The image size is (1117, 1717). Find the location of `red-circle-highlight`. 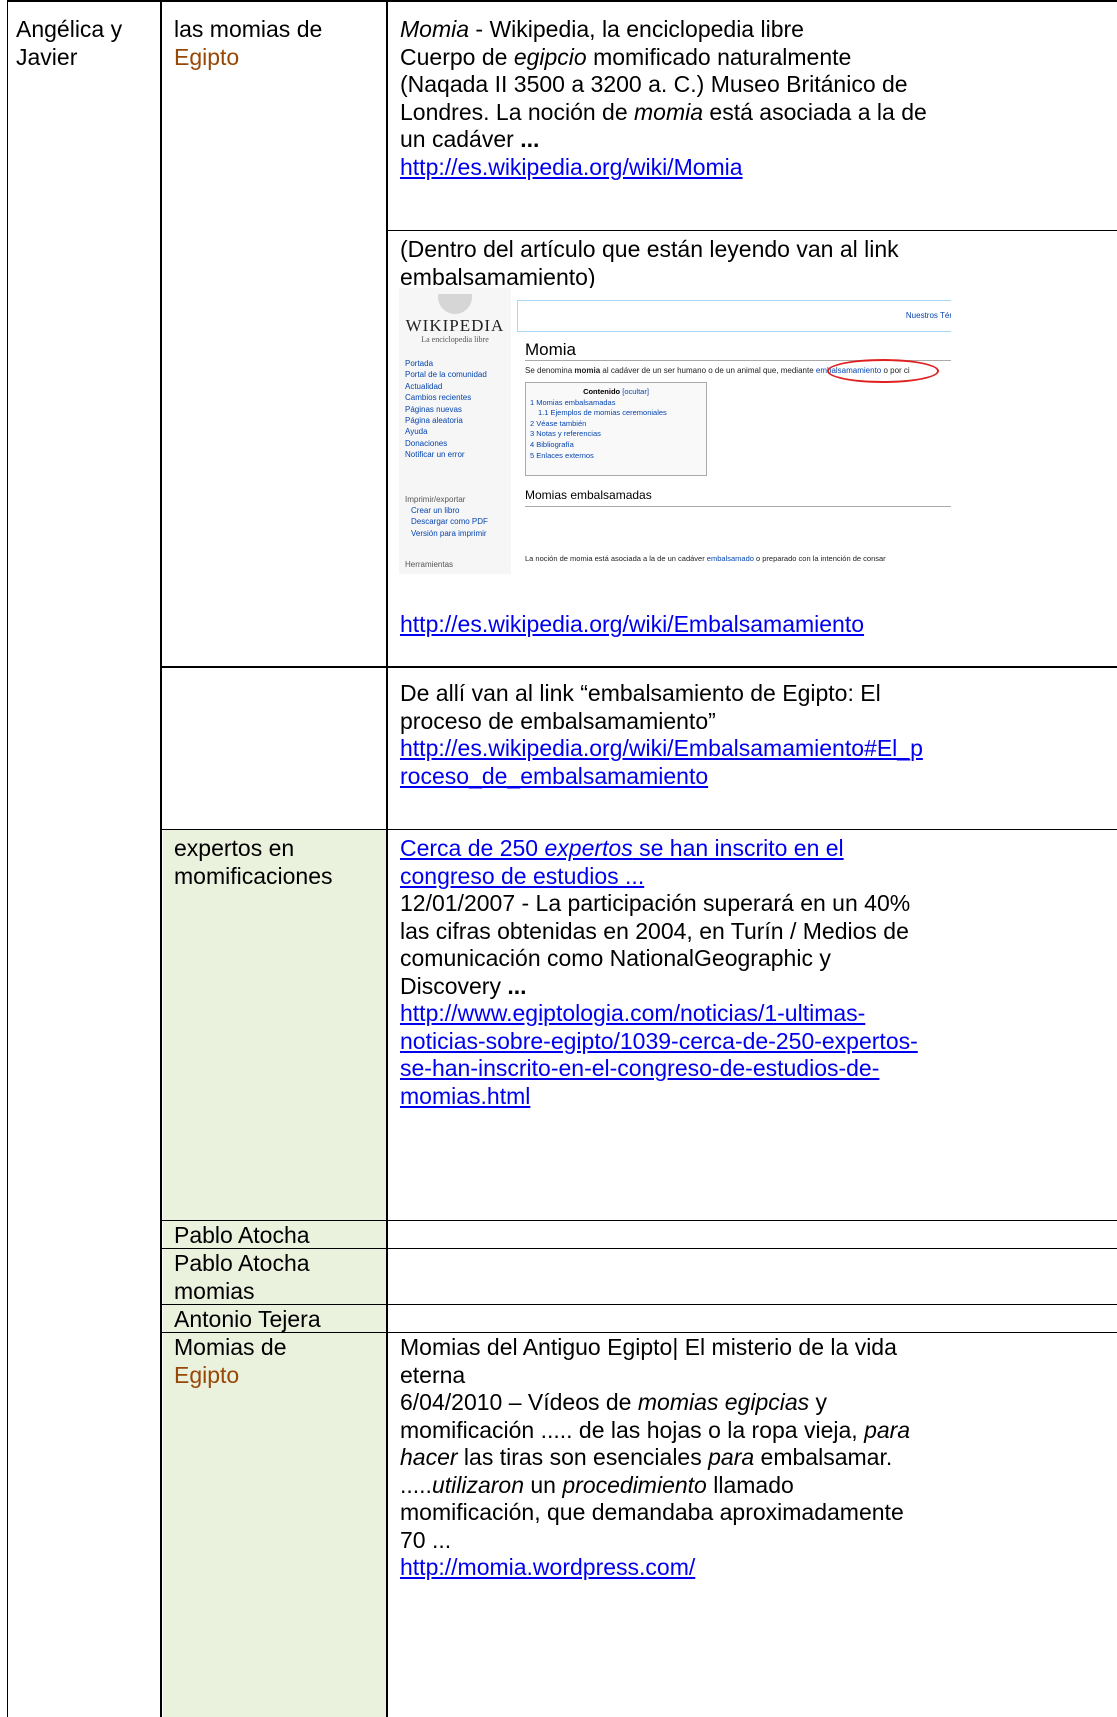

red-circle-highlight is located at coordinates (883, 371).